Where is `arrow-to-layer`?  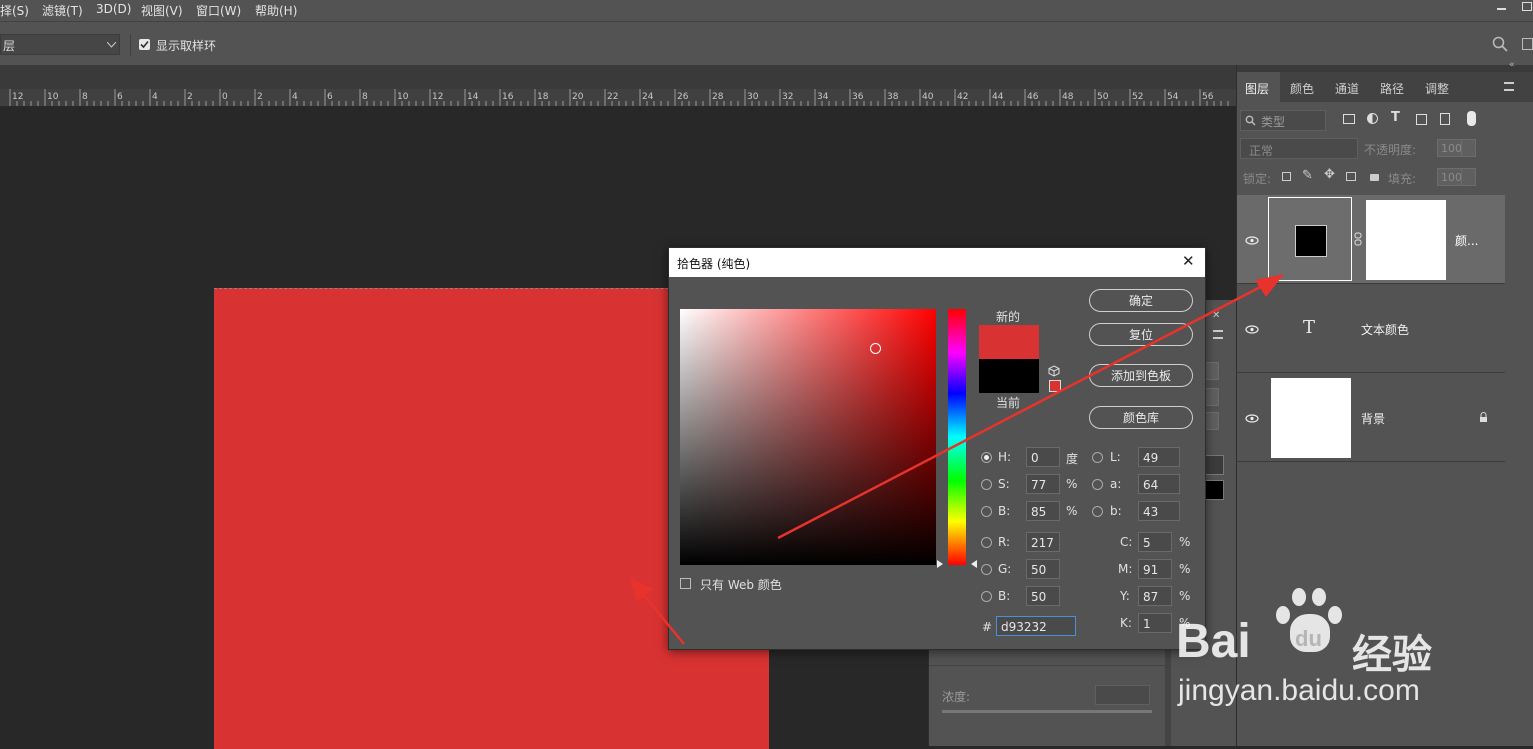
arrow-to-layer is located at coordinates (1030, 407).